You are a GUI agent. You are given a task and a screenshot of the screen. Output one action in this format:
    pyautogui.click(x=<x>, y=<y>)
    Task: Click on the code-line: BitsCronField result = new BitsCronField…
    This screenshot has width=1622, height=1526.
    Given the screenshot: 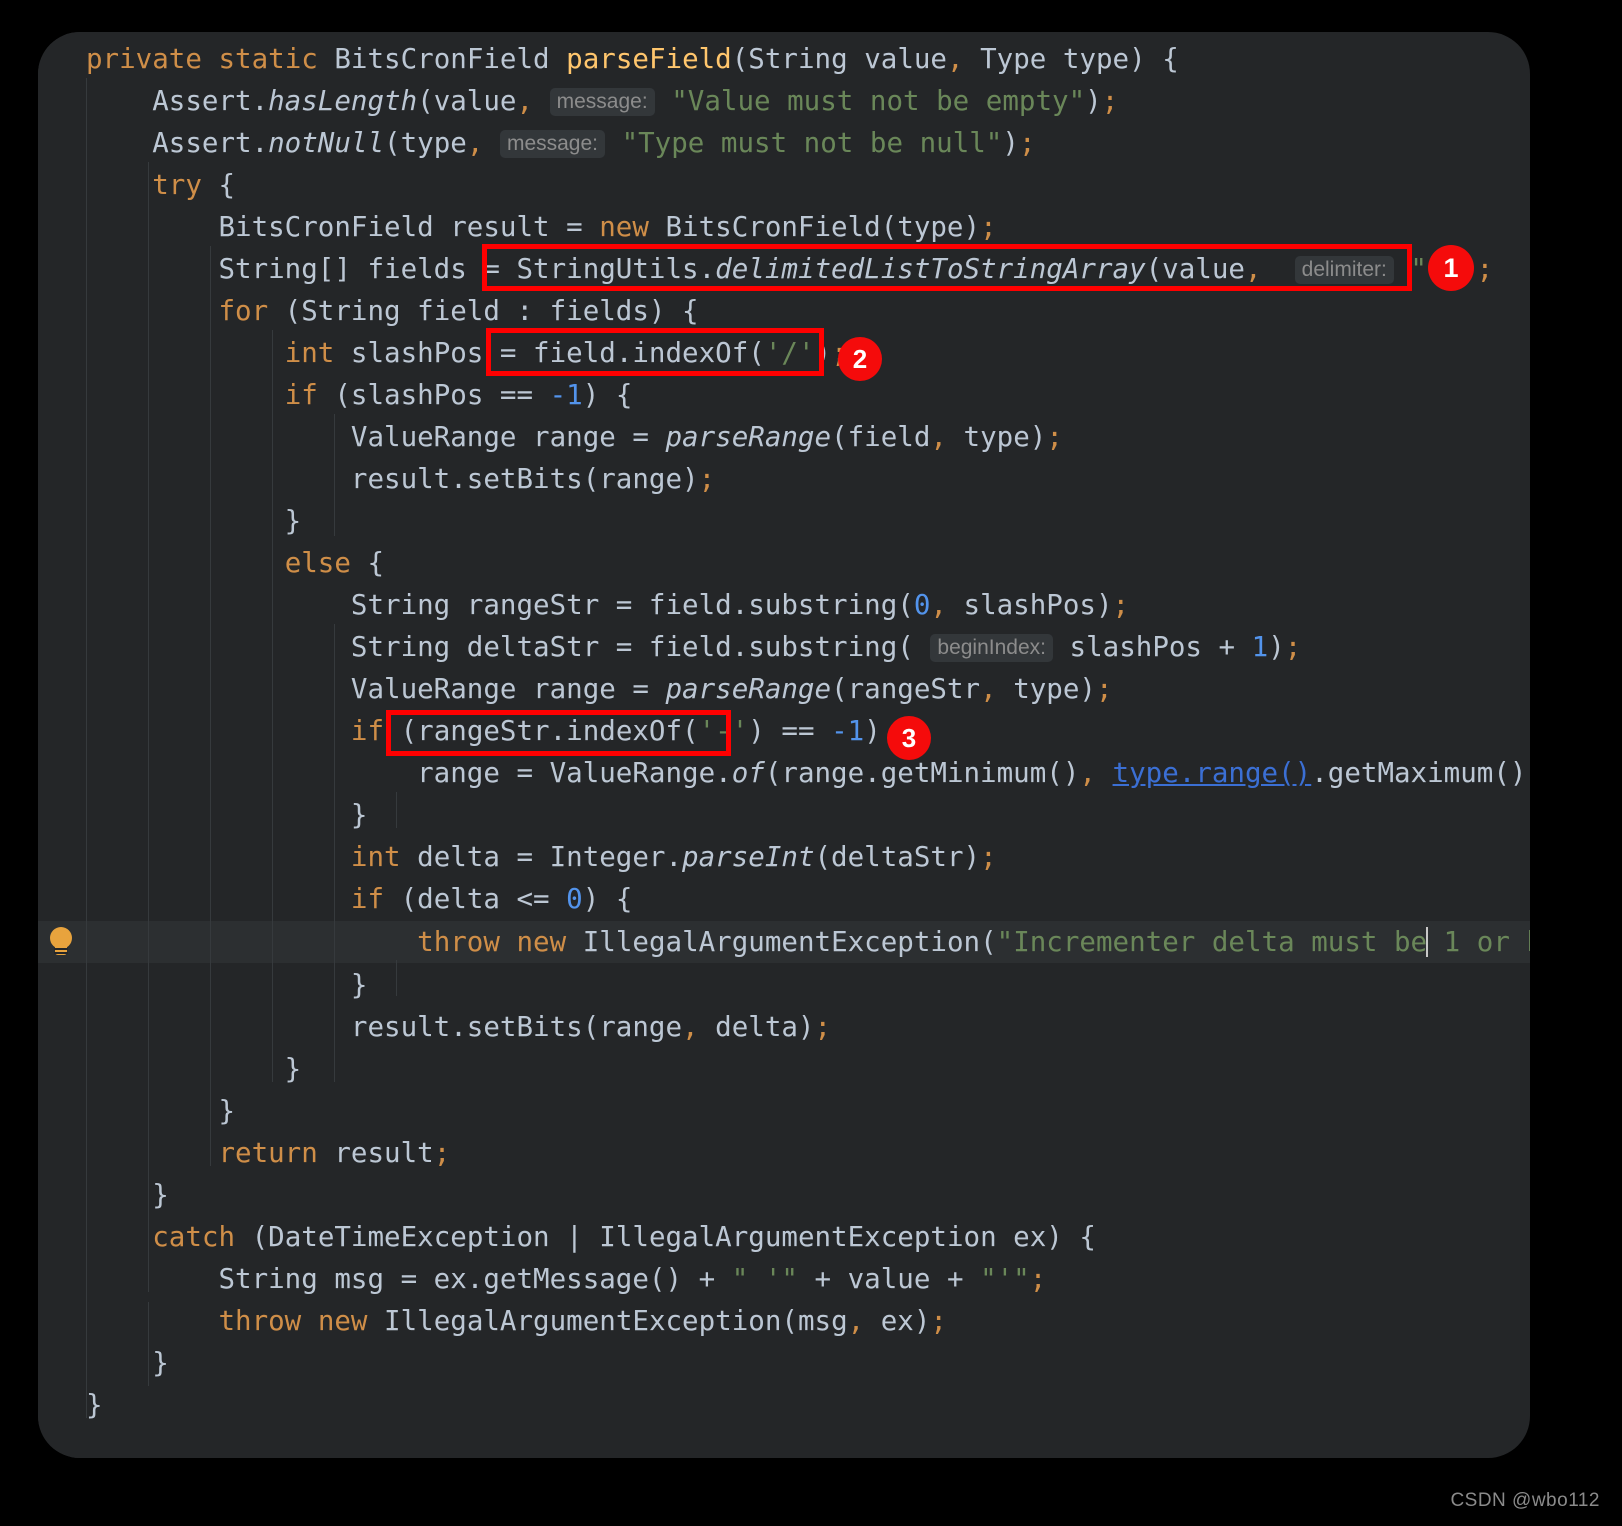 What is the action you would take?
    pyautogui.click(x=541, y=227)
    